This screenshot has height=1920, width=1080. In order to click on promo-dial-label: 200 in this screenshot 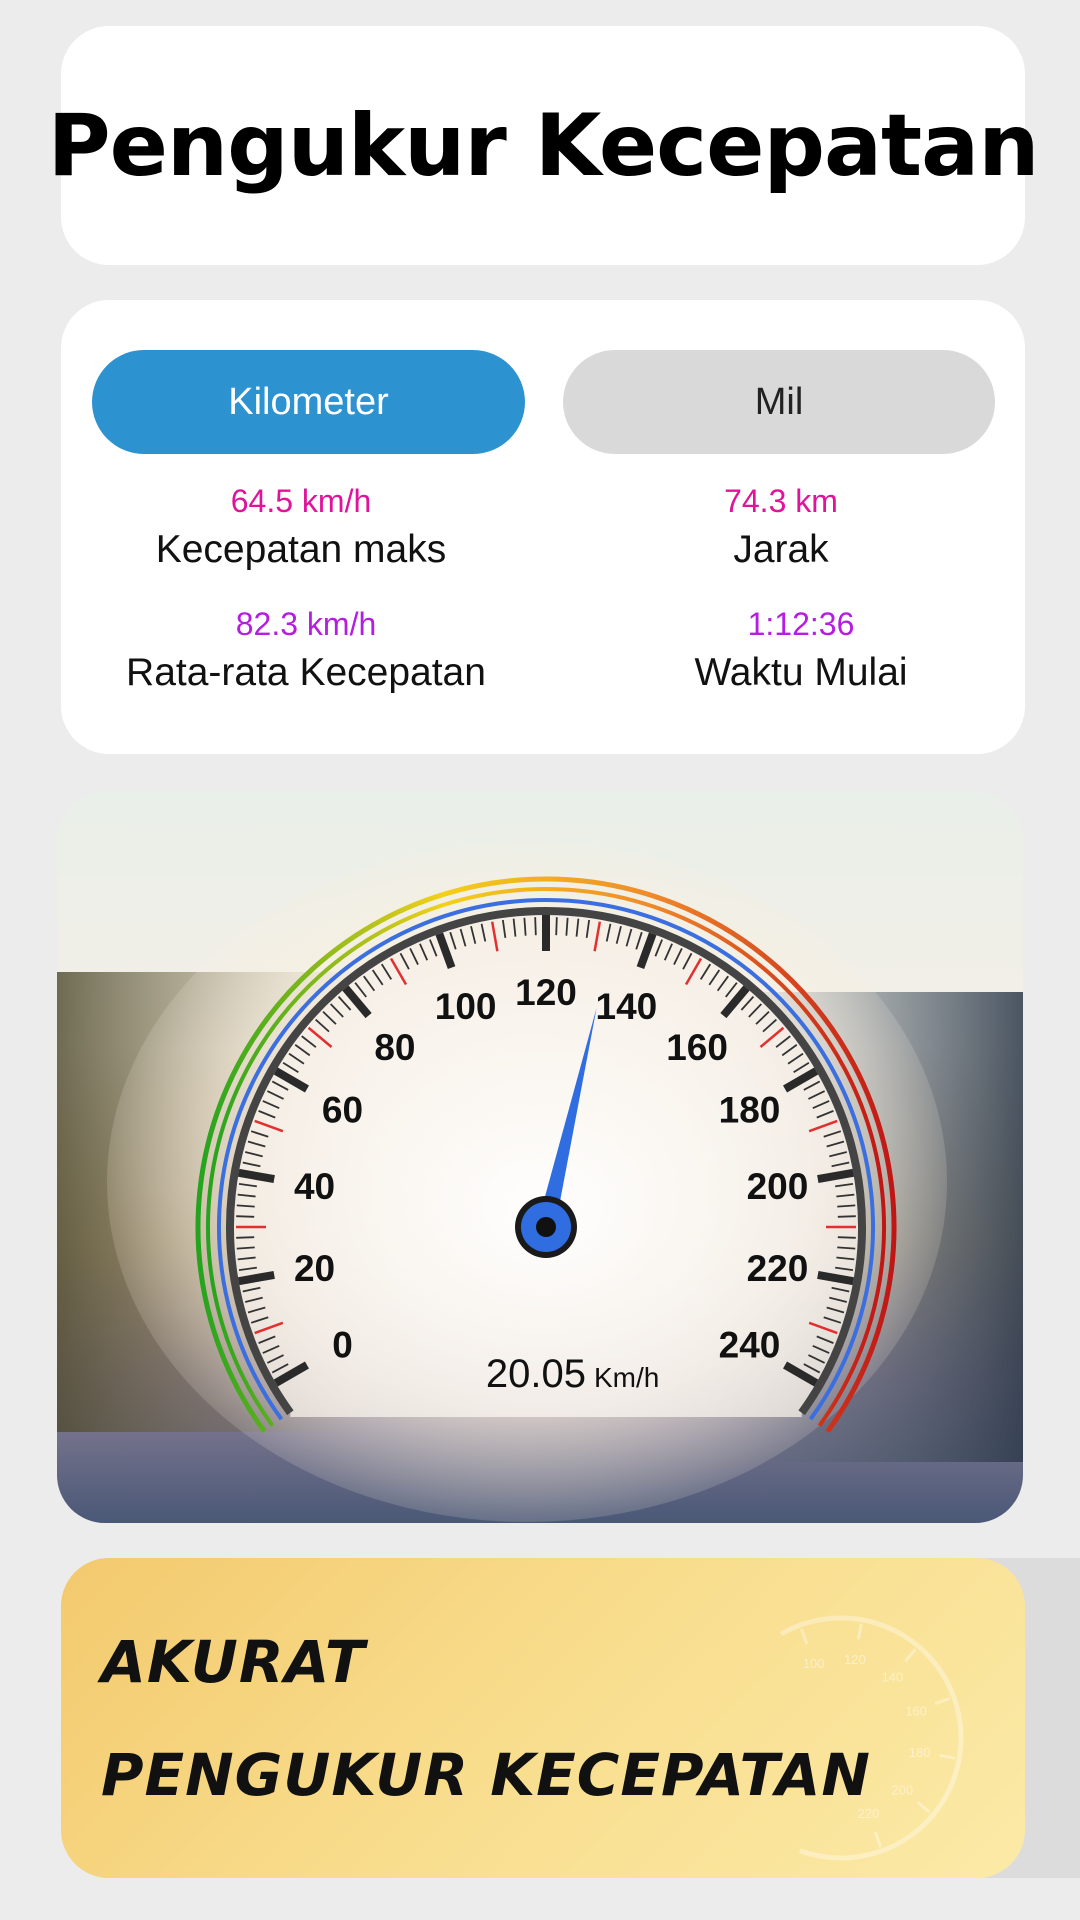, I will do `click(902, 1789)`.